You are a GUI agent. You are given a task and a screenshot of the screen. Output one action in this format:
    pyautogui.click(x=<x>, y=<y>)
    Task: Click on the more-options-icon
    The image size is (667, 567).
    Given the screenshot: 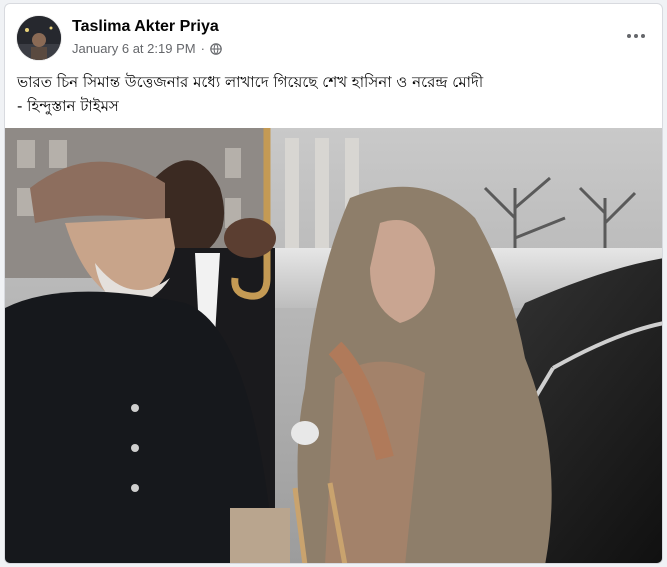 What is the action you would take?
    pyautogui.click(x=636, y=36)
    